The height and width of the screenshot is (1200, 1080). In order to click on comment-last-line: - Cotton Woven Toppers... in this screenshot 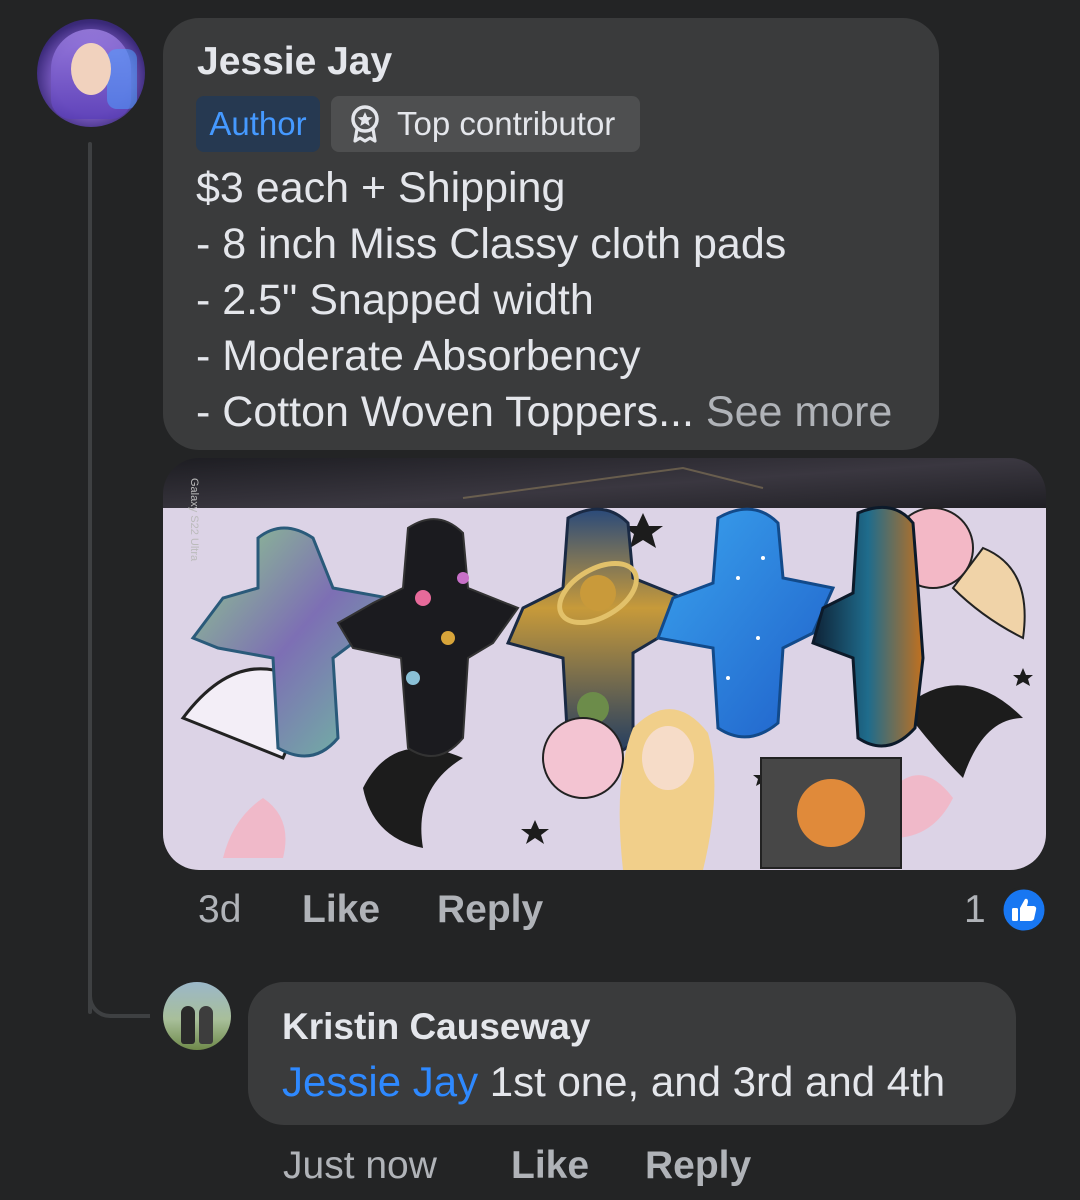, I will do `click(445, 412)`.